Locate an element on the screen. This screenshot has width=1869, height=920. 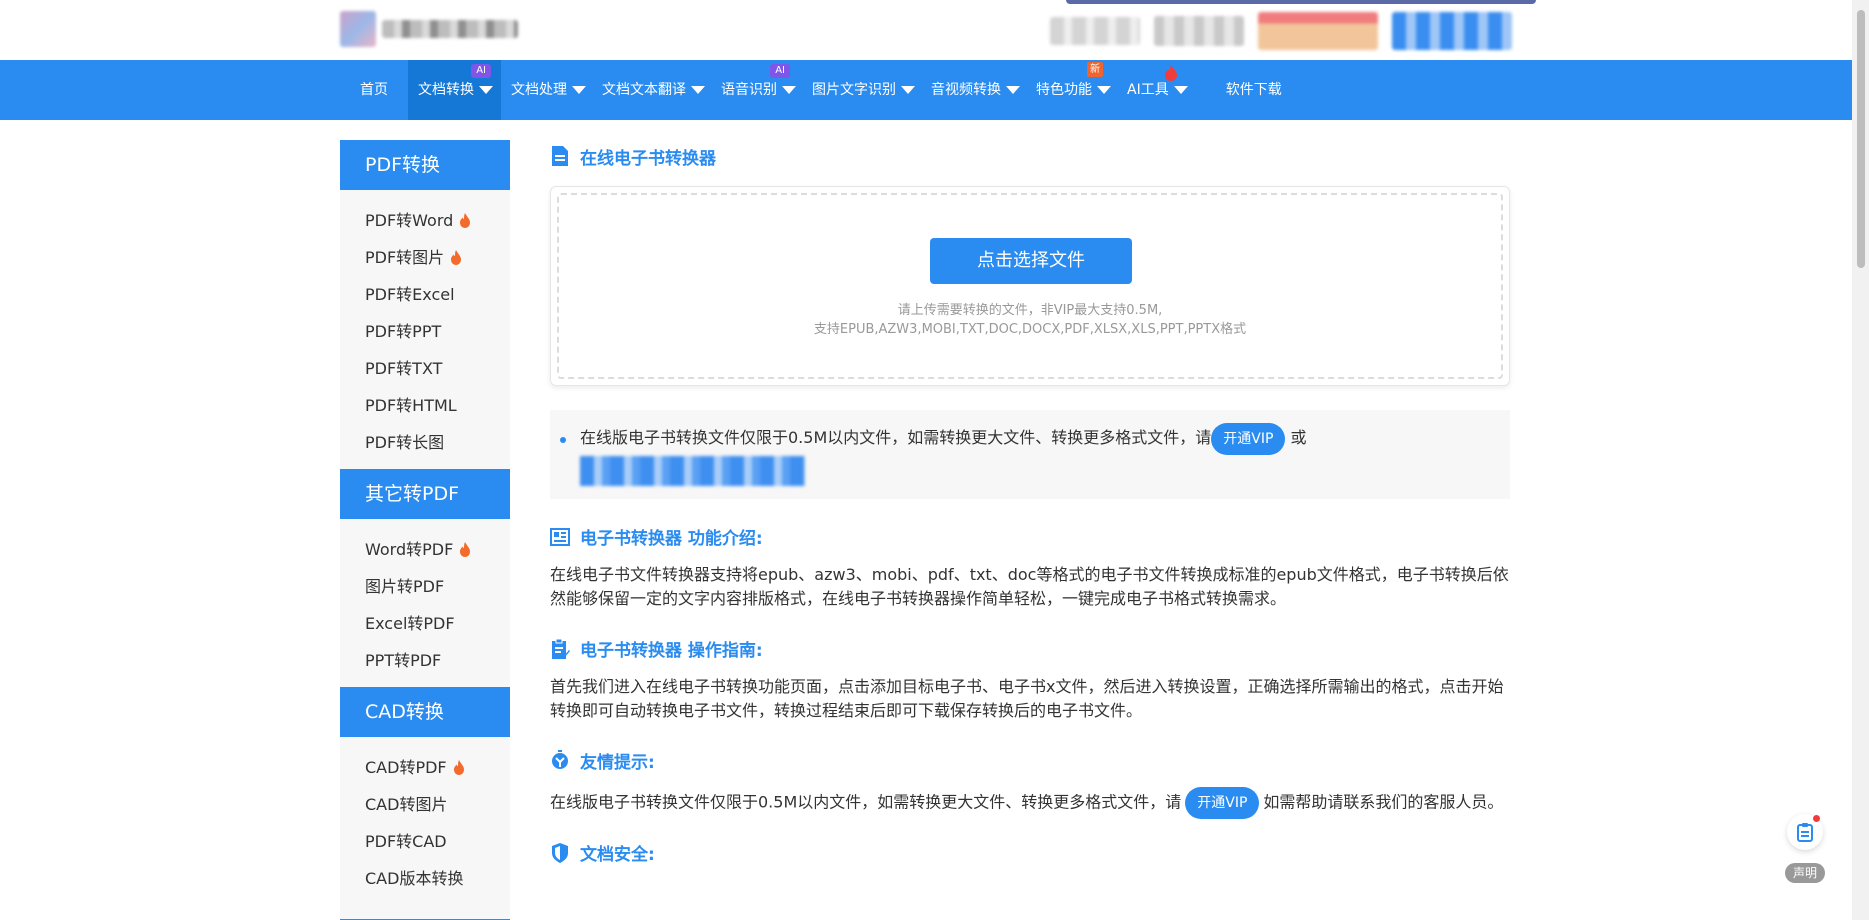
sidebar-item-word-to-pdf: Word转PDF is located at coordinates (425, 549).